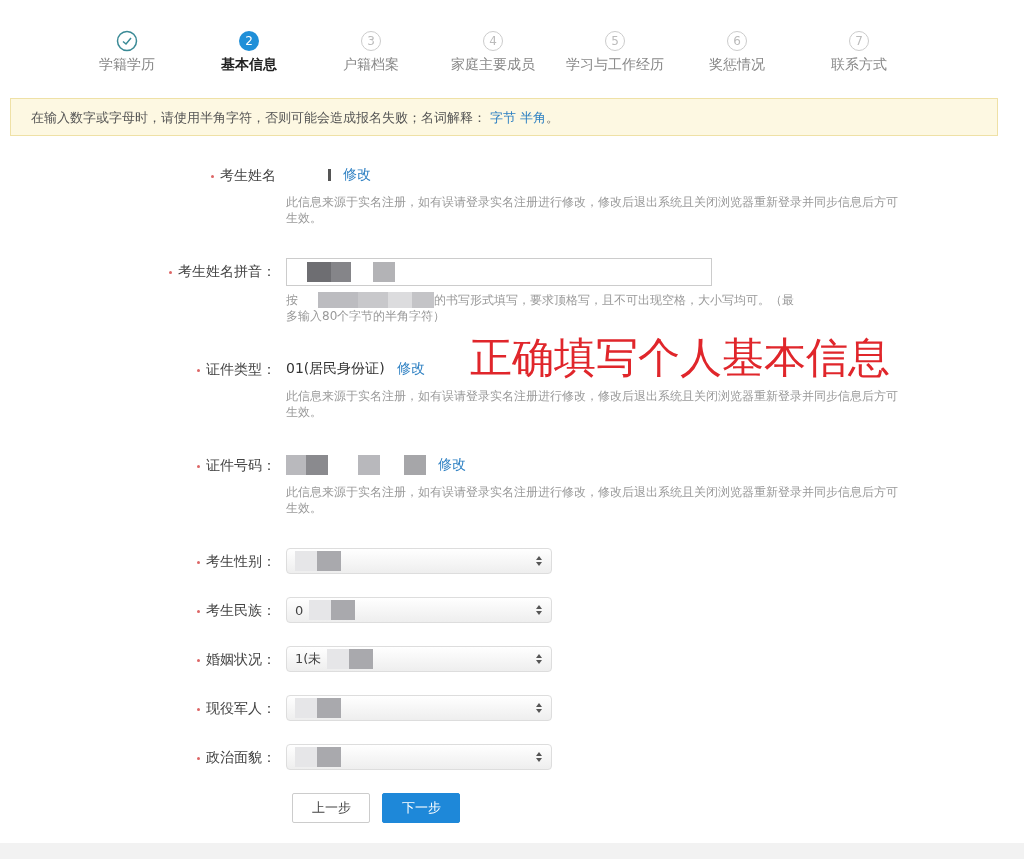 The width and height of the screenshot is (1024, 859). What do you see at coordinates (533, 117) in the screenshot?
I see `notice-link: 半角` at bounding box center [533, 117].